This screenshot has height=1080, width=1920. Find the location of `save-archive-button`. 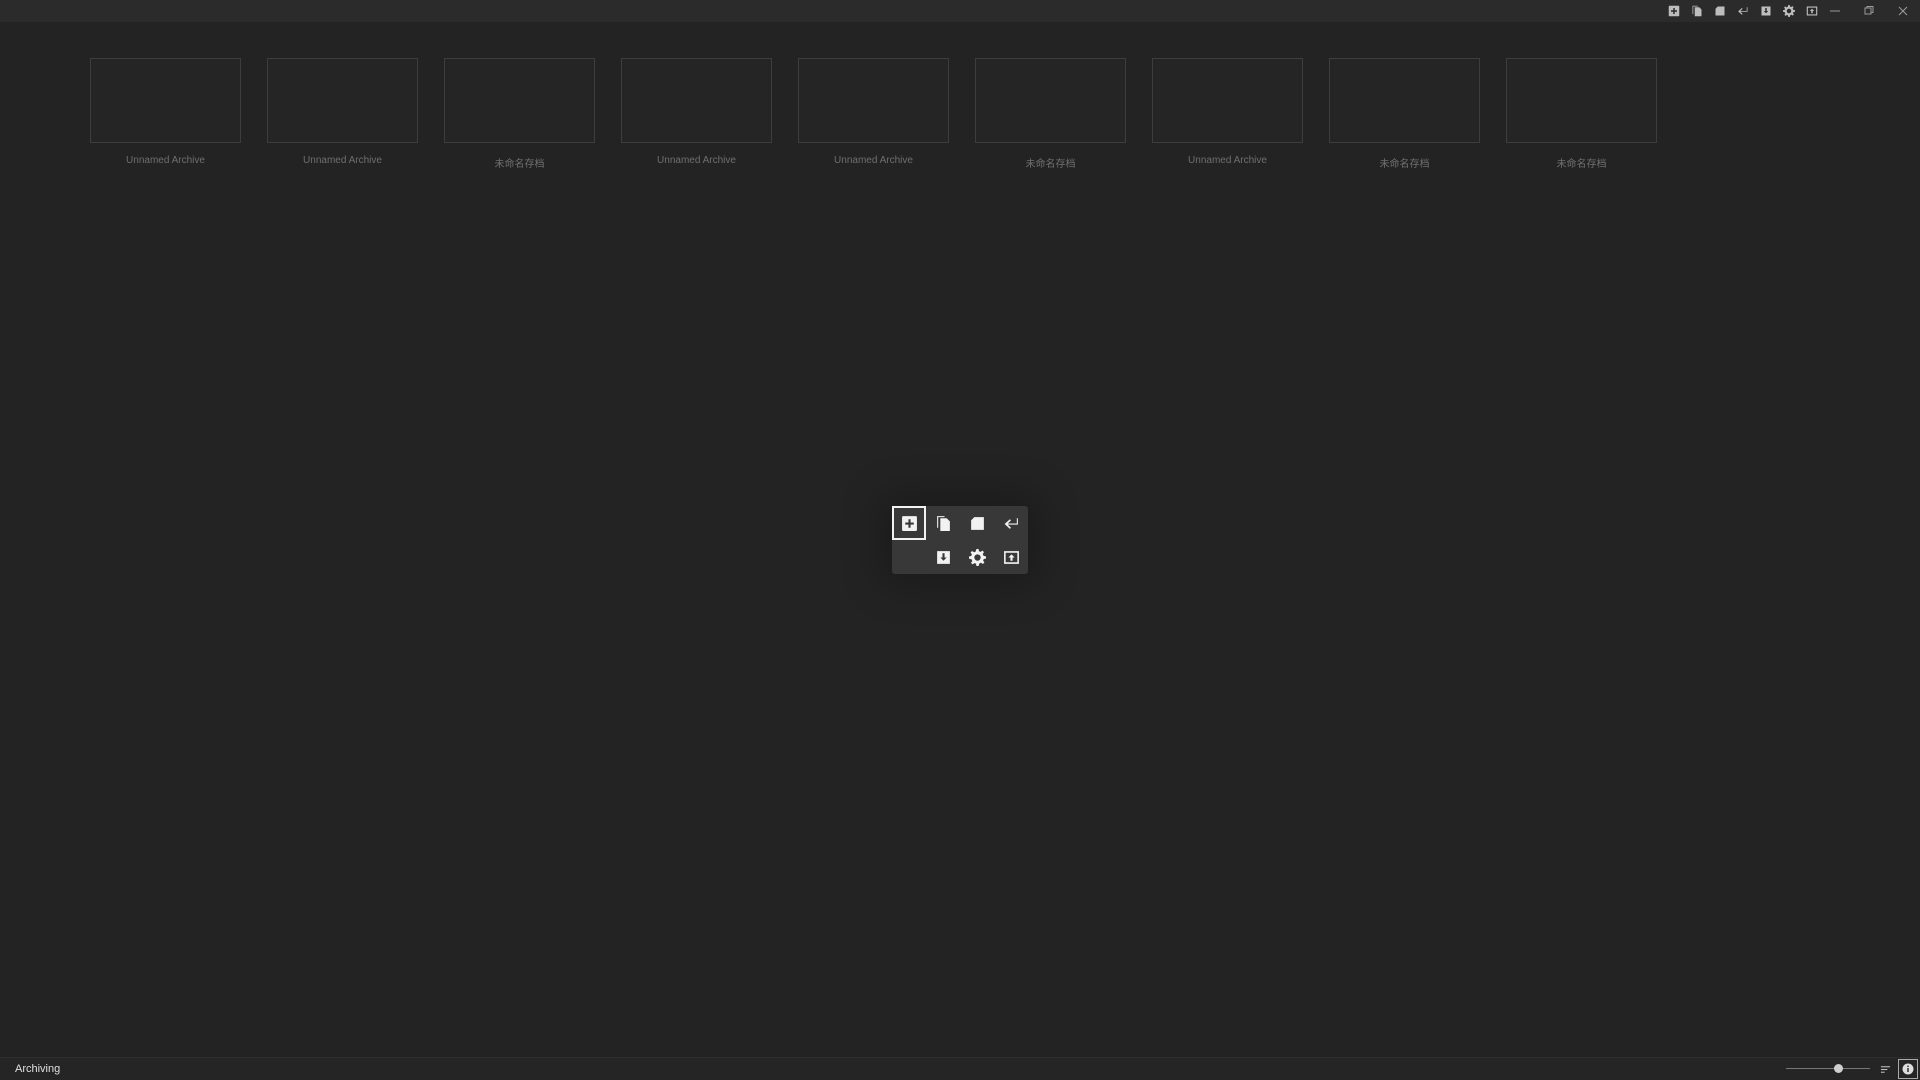

save-archive-button is located at coordinates (1719, 11).